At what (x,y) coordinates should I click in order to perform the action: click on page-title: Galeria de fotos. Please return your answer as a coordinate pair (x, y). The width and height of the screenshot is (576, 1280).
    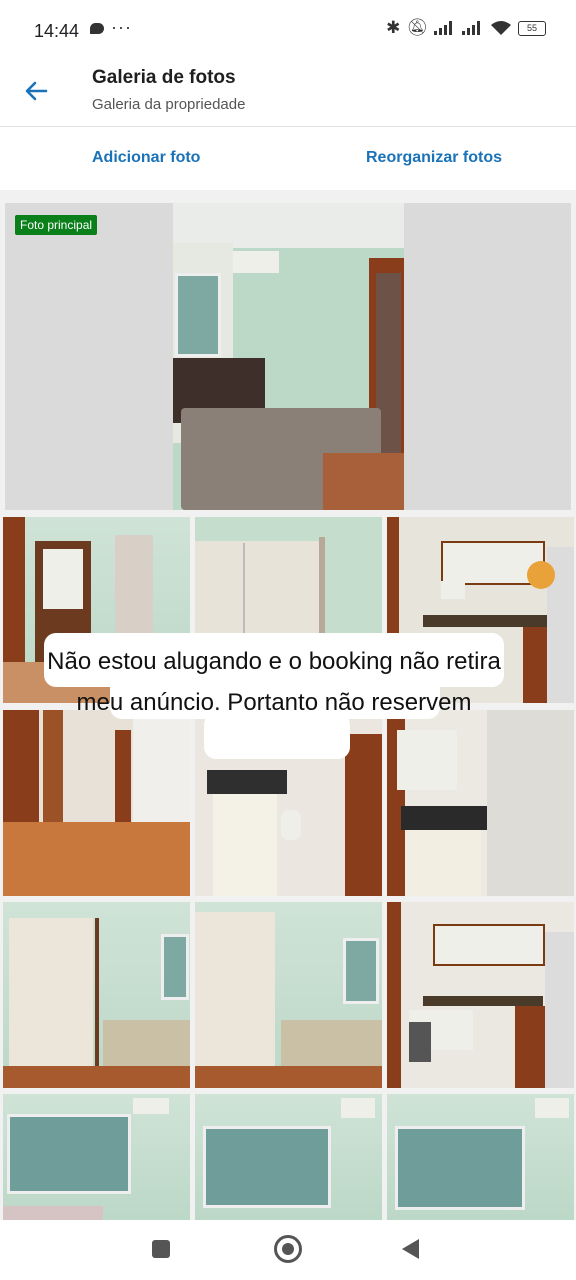
    Looking at the image, I should click on (164, 77).